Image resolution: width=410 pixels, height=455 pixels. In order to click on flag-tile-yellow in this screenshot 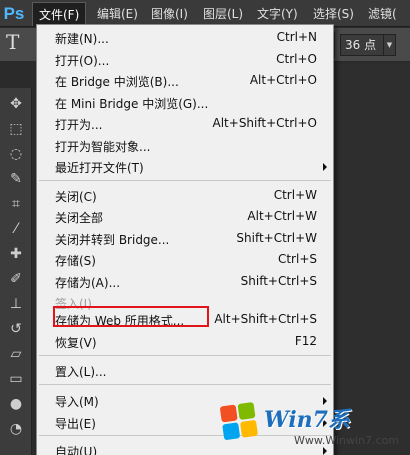, I will do `click(249, 428)`.